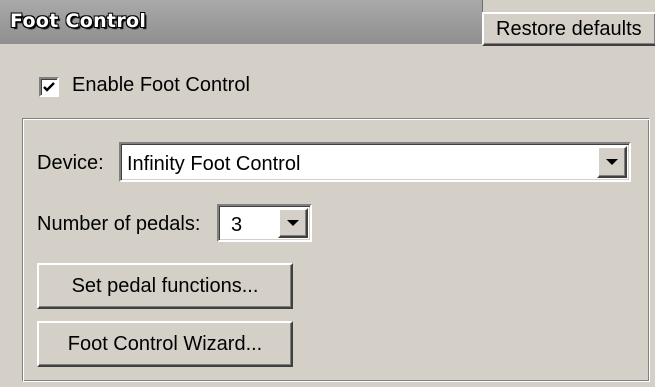 This screenshot has width=655, height=387. Describe the element at coordinates (375, 162) in the screenshot. I see `device-select: Infinity Foot Control` at that location.